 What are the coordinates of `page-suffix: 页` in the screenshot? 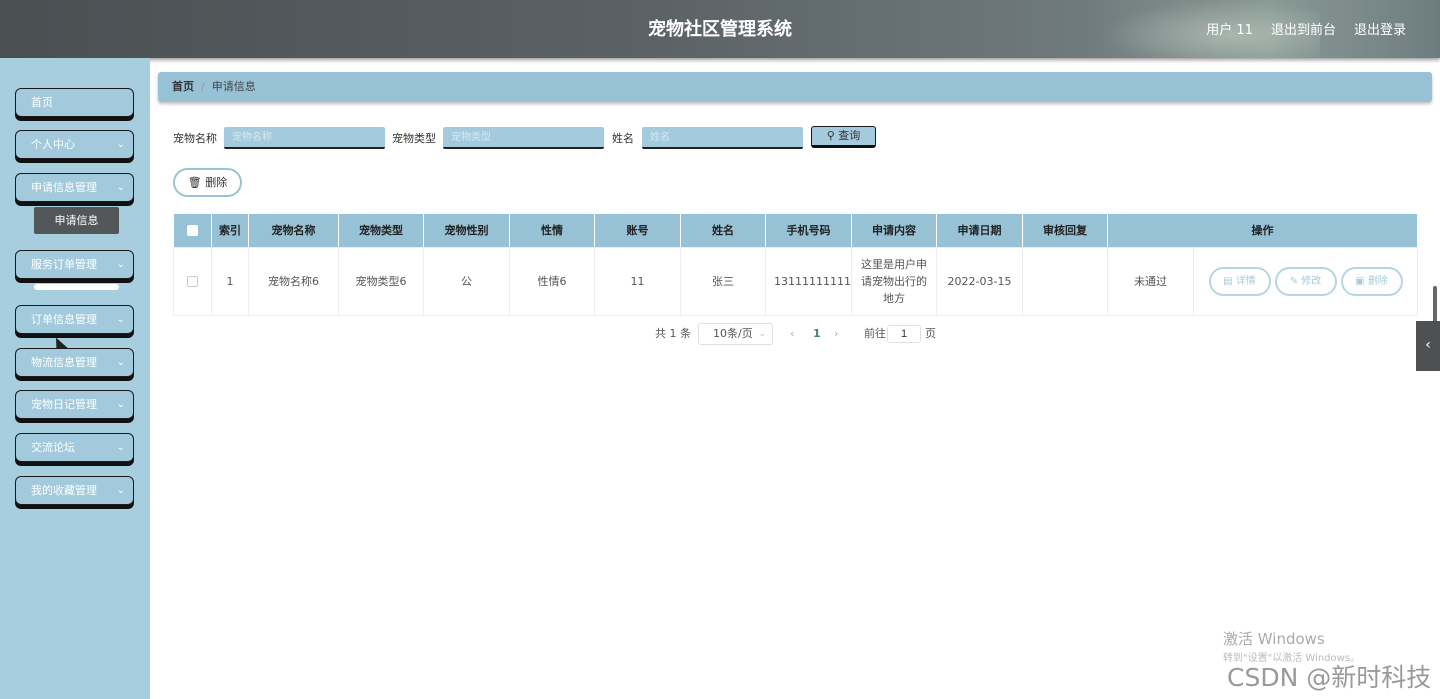 It's located at (930, 333).